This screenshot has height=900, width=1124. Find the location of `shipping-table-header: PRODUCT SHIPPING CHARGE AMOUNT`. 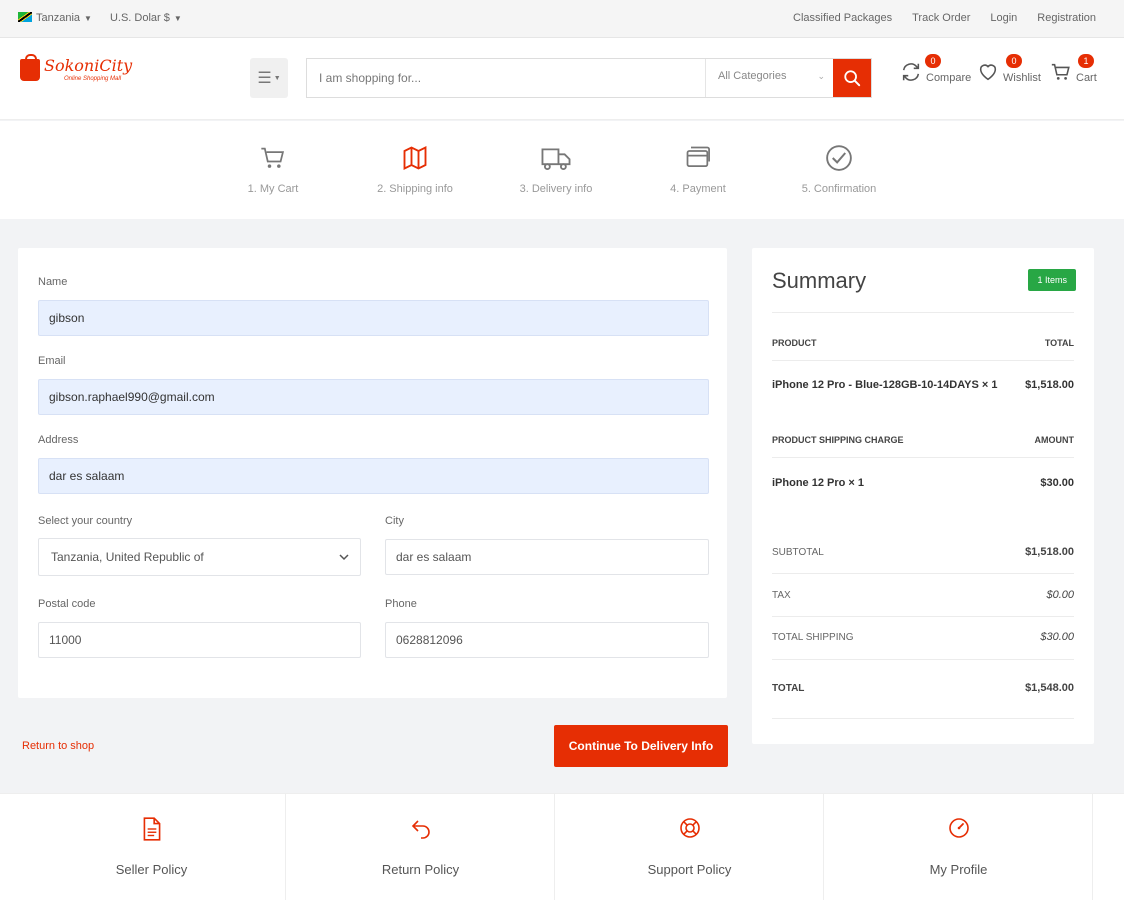

shipping-table-header: PRODUCT SHIPPING CHARGE AMOUNT is located at coordinates (923, 440).